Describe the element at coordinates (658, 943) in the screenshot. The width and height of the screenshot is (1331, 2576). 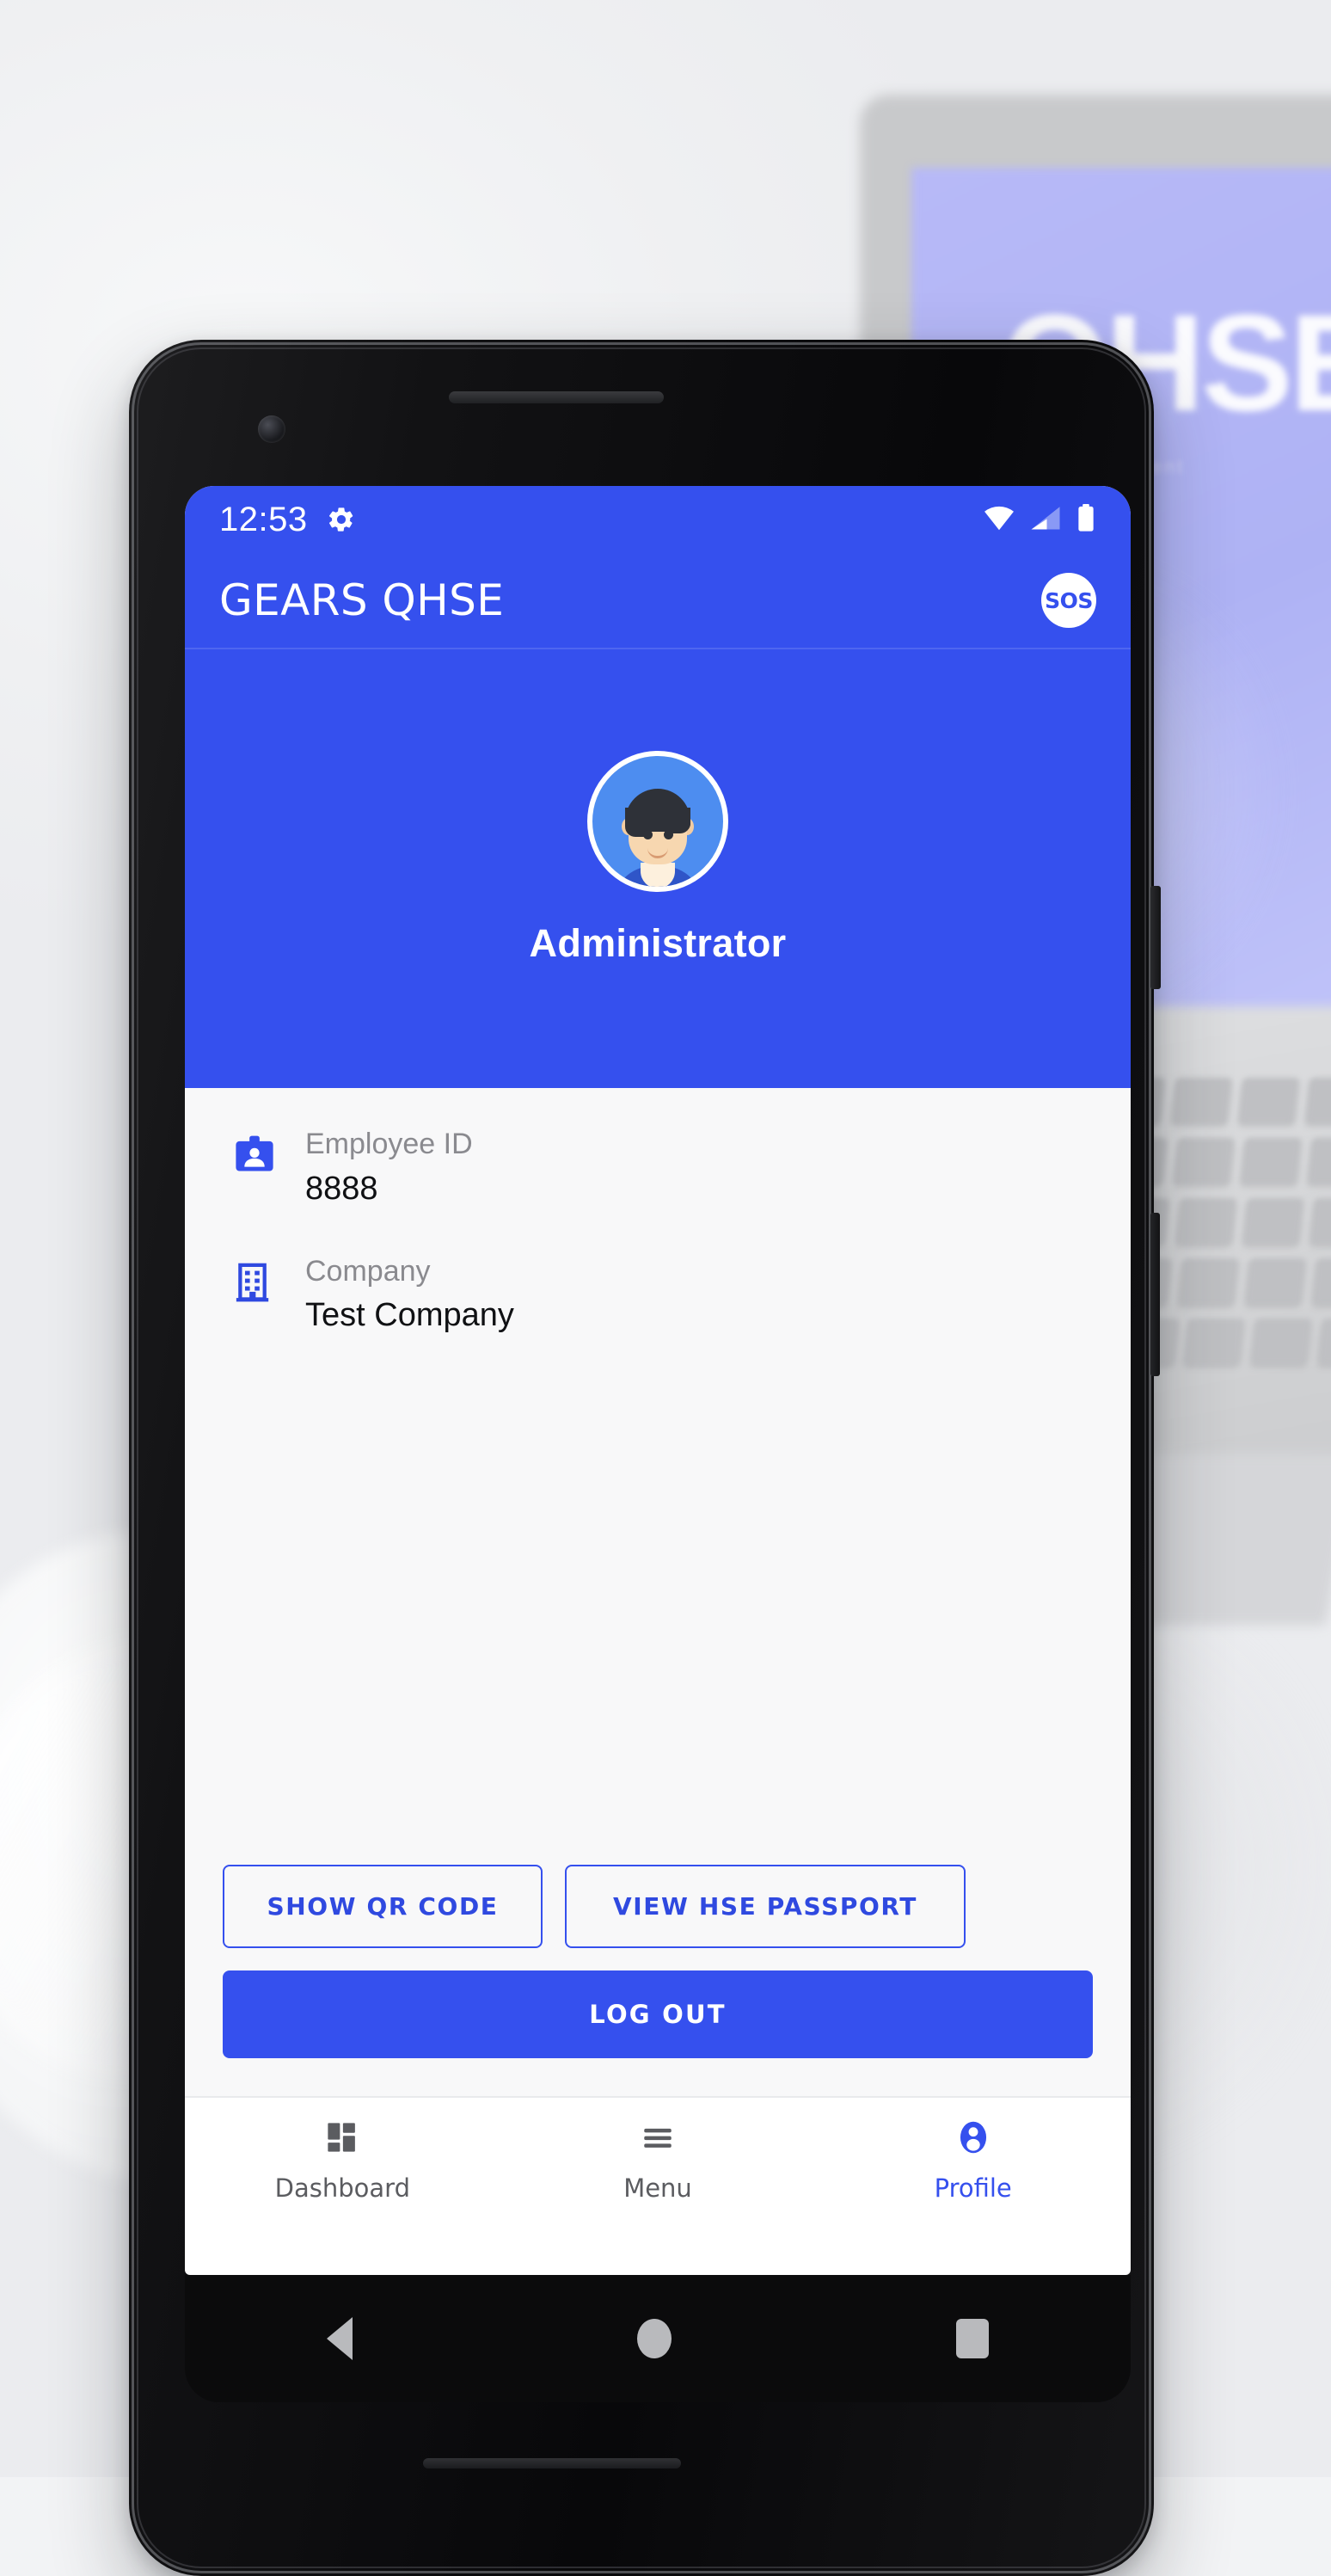
I see `profile-name: Administrator` at that location.